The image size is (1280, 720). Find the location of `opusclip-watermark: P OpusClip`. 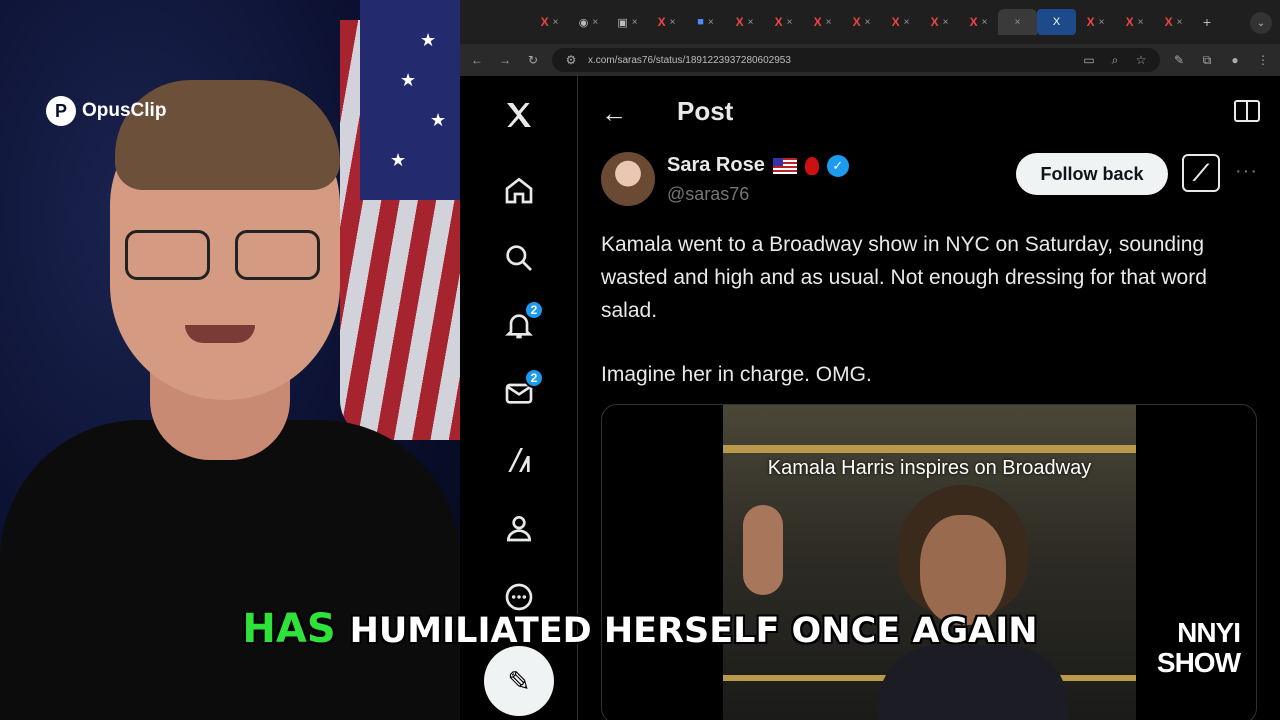

opusclip-watermark: P OpusClip is located at coordinates (106, 111).